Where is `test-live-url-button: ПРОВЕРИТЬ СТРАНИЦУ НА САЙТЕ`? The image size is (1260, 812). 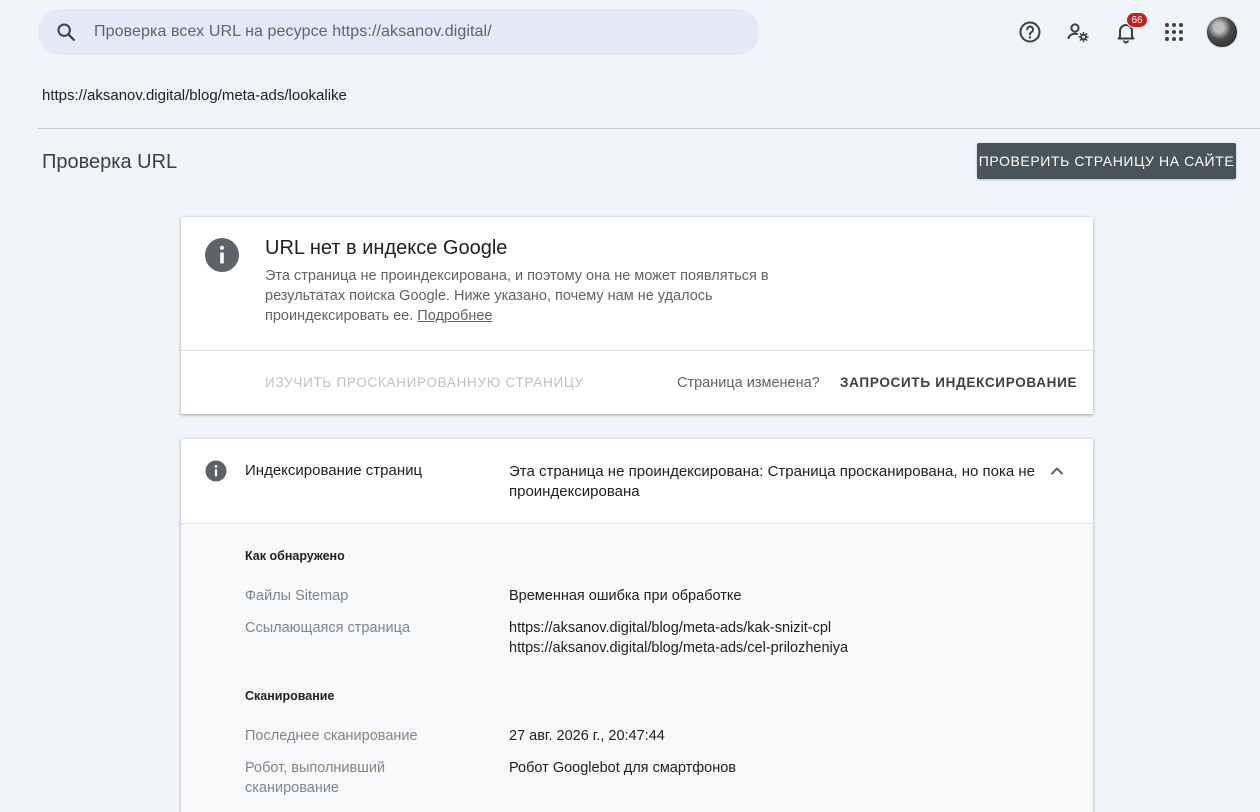 test-live-url-button: ПРОВЕРИТЬ СТРАНИЦУ НА САЙТЕ is located at coordinates (1106, 161).